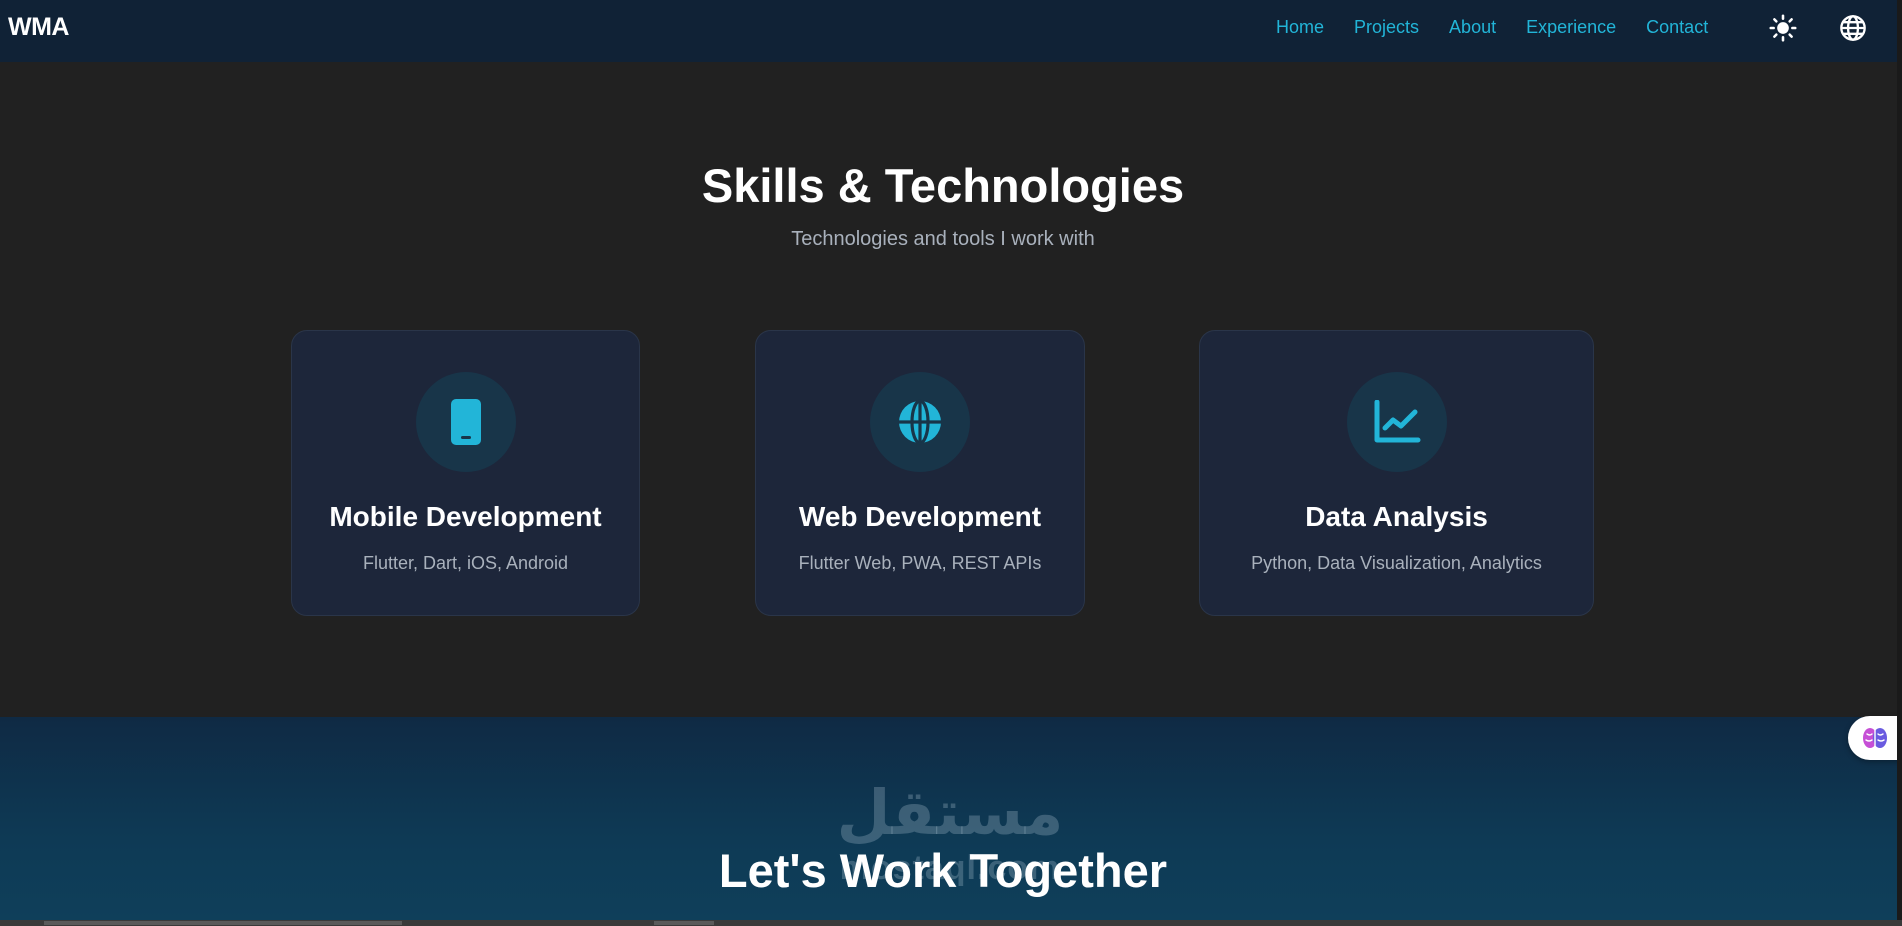  Describe the element at coordinates (1396, 516) in the screenshot. I see `card-title: Data Analysis` at that location.